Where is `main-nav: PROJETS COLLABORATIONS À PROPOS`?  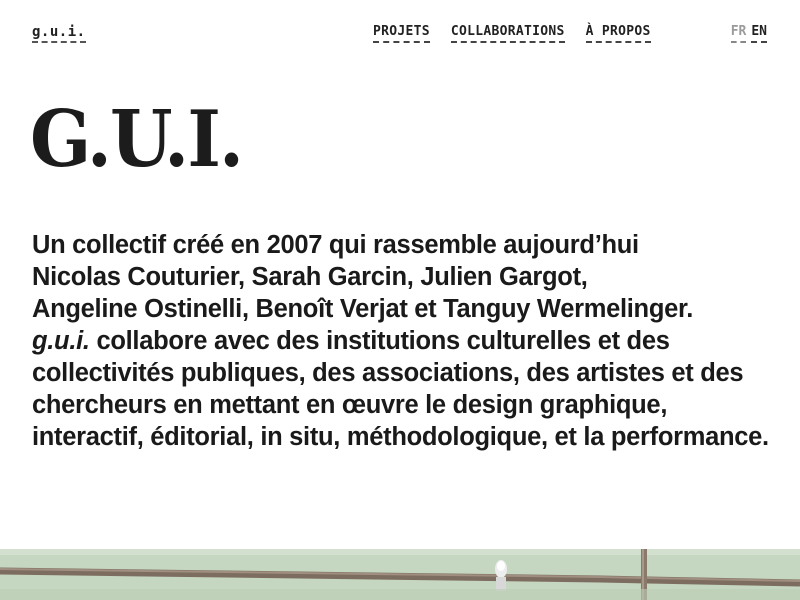 main-nav: PROJETS COLLABORATIONS À PROPOS is located at coordinates (512, 33).